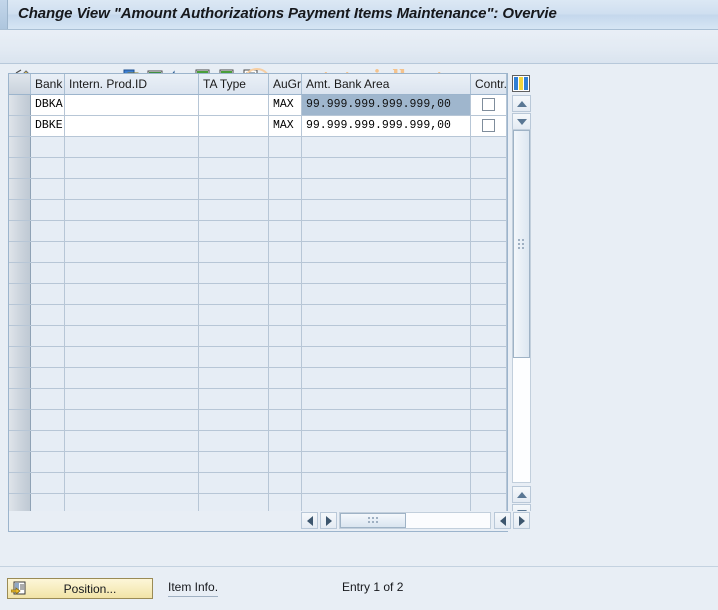  I want to click on scroll-down-icon, so click(521, 121).